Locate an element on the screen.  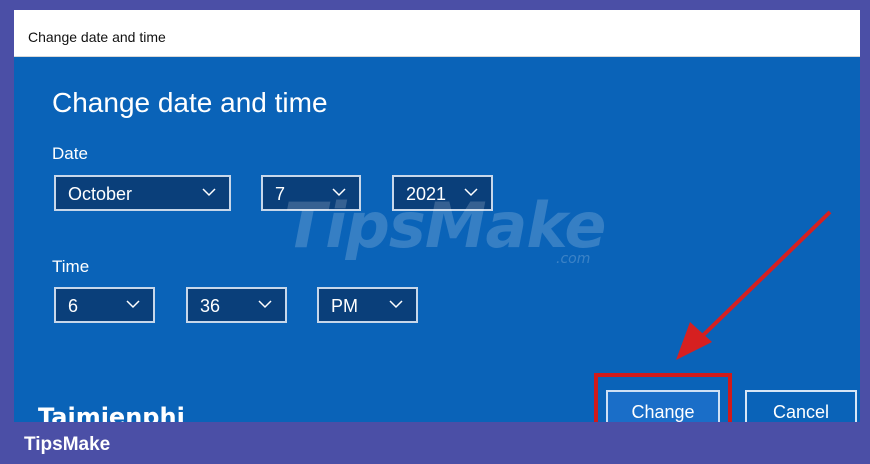
bottom-watermark-text: Taimienphi is located at coordinates (111, 412).